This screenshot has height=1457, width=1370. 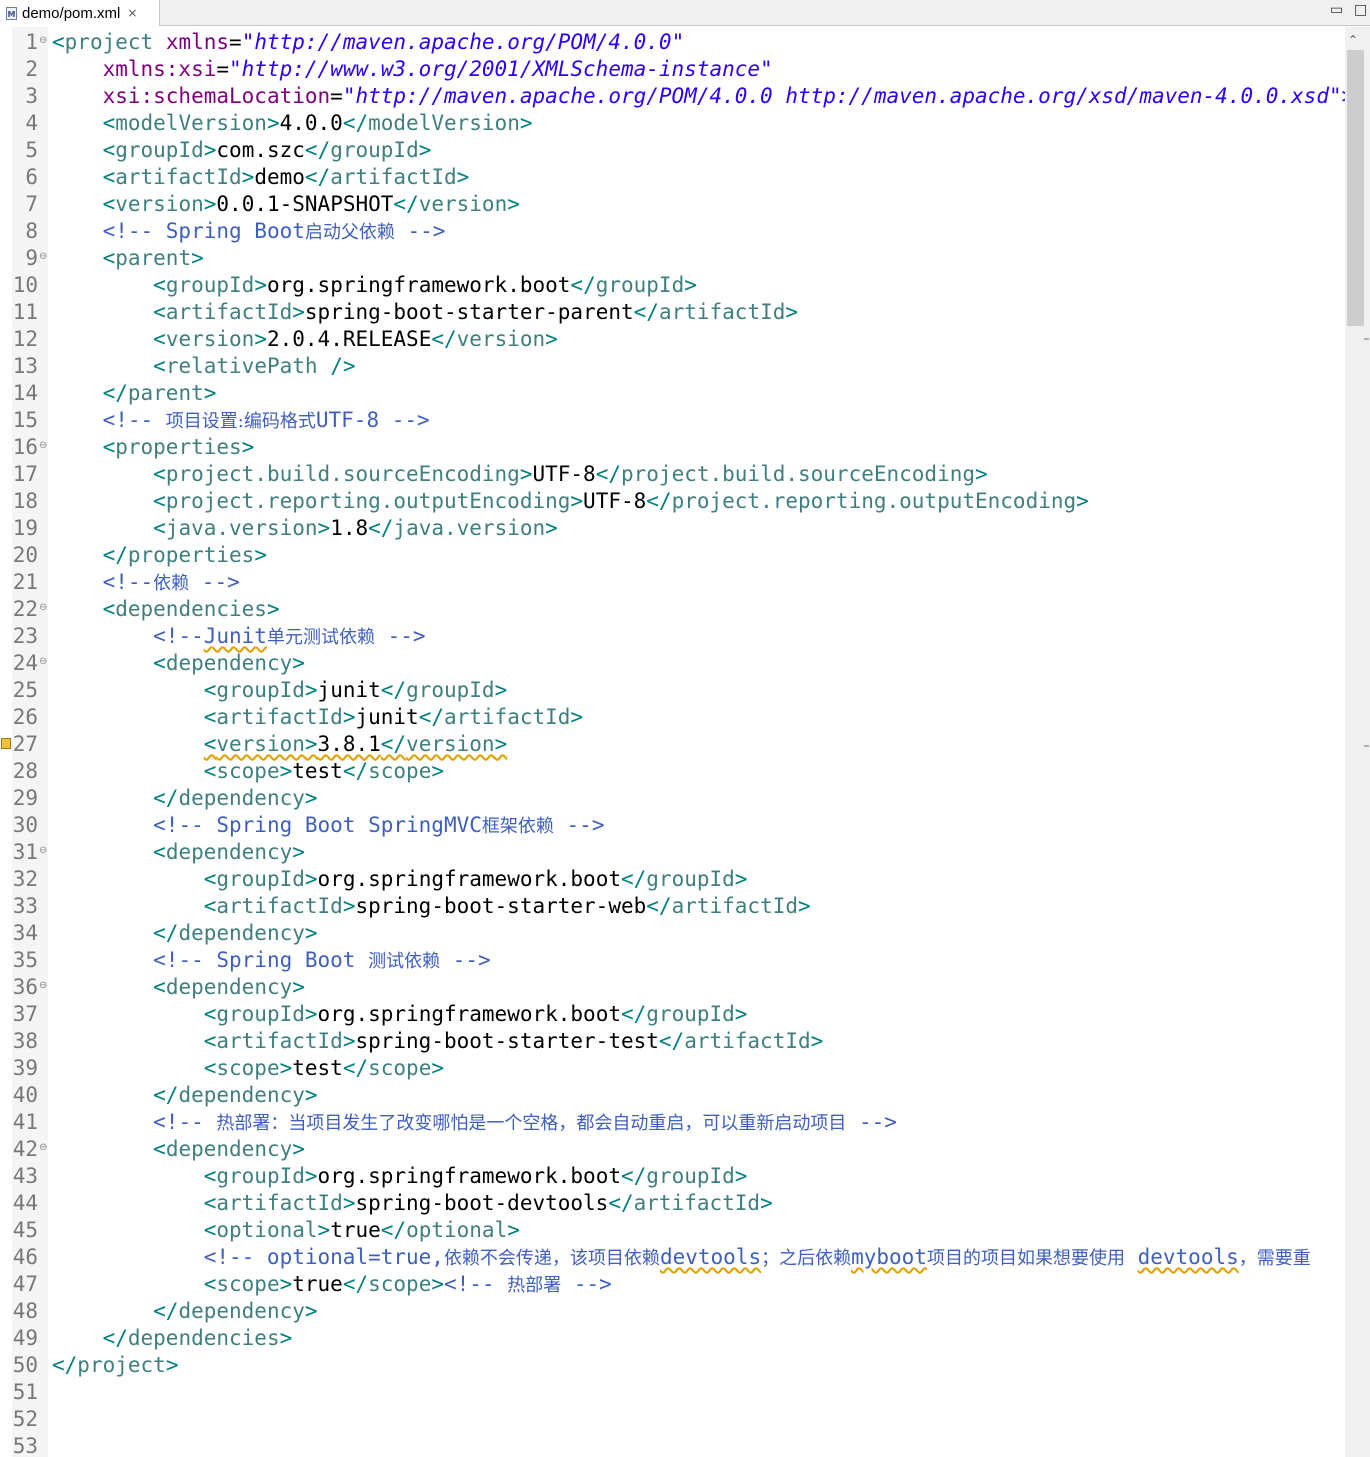 I want to click on maximize-icon: □, so click(x=1360, y=10).